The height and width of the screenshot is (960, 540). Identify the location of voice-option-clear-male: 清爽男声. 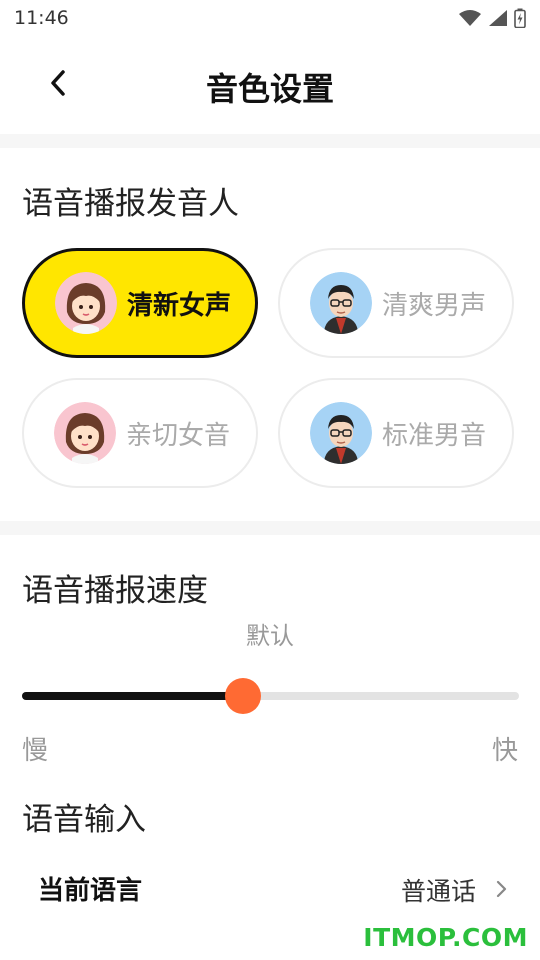
(396, 303).